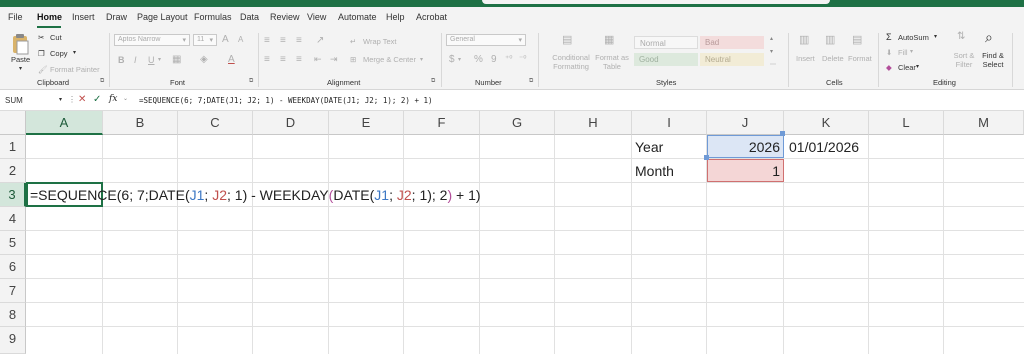  Describe the element at coordinates (140, 123) in the screenshot. I see `column-header-b: B` at that location.